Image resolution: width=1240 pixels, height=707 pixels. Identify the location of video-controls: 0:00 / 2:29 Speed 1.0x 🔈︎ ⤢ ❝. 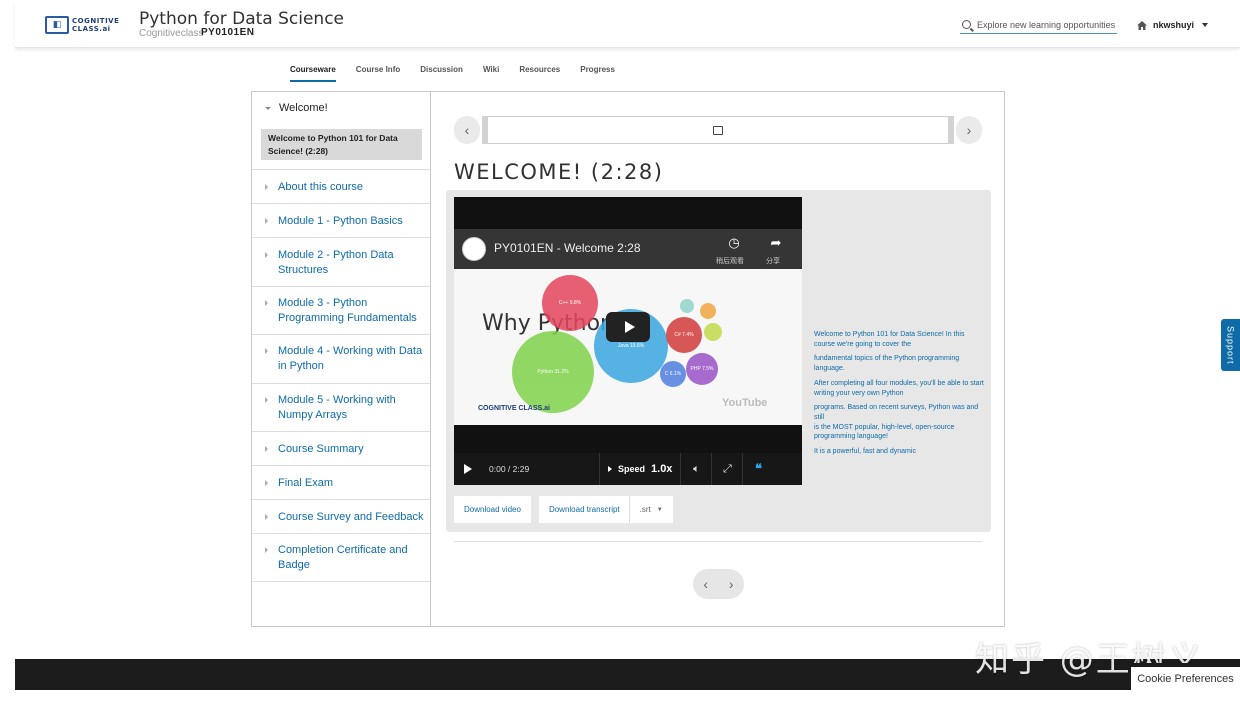
(628, 469).